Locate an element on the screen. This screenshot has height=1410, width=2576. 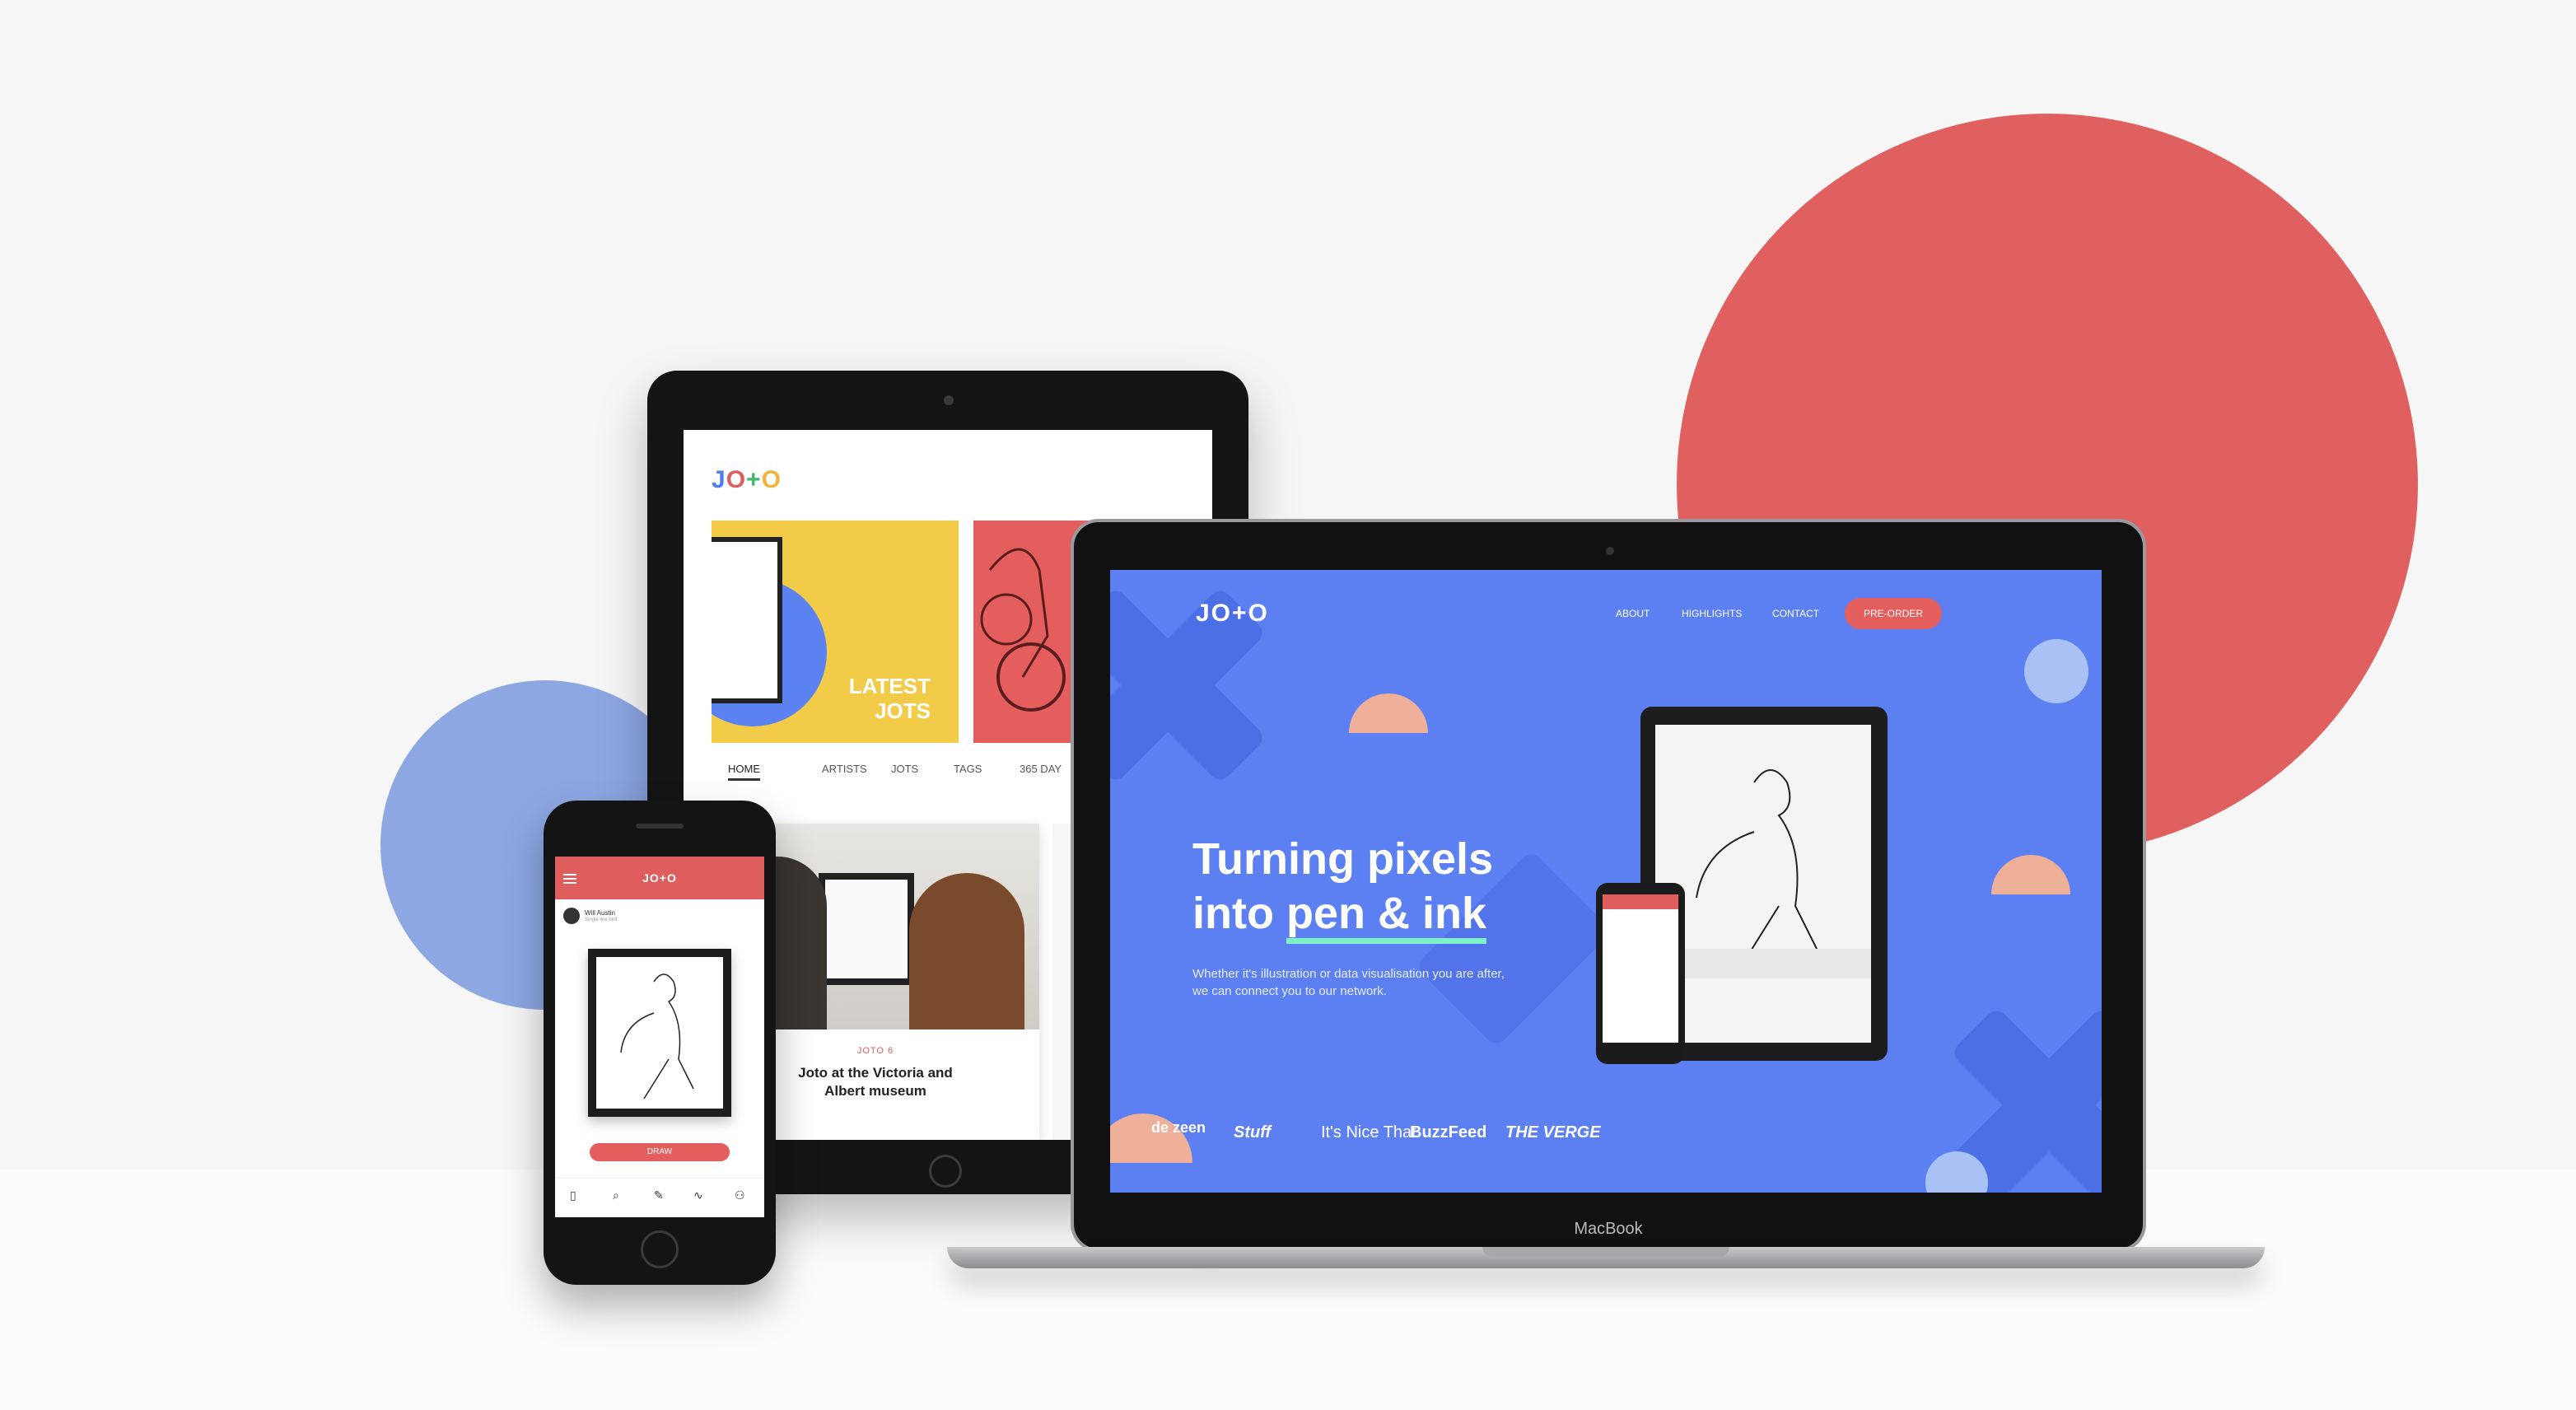
hero-headline: Turning pixels into pen & ink is located at coordinates (1390, 888).